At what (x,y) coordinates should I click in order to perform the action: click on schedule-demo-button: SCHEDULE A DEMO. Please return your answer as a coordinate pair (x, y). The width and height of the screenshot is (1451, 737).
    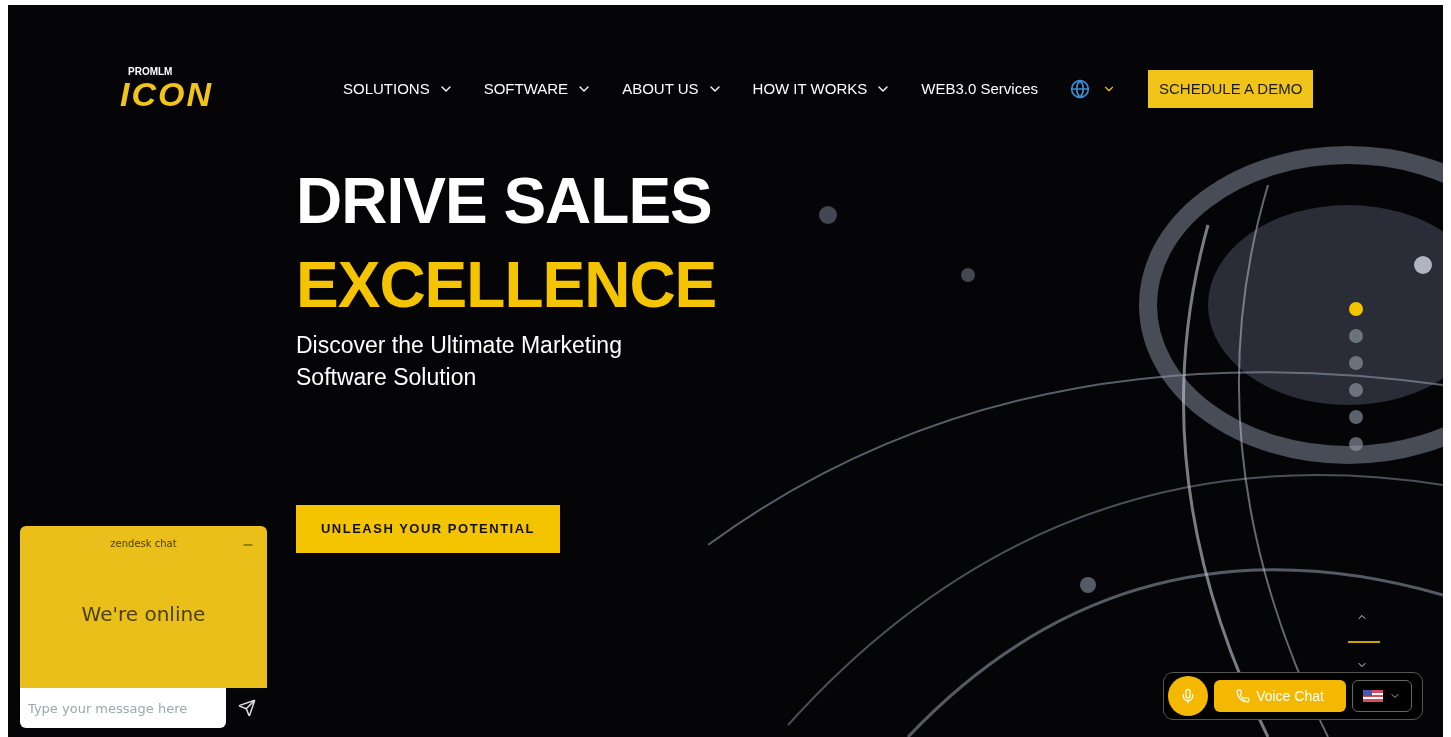
    Looking at the image, I should click on (1231, 89).